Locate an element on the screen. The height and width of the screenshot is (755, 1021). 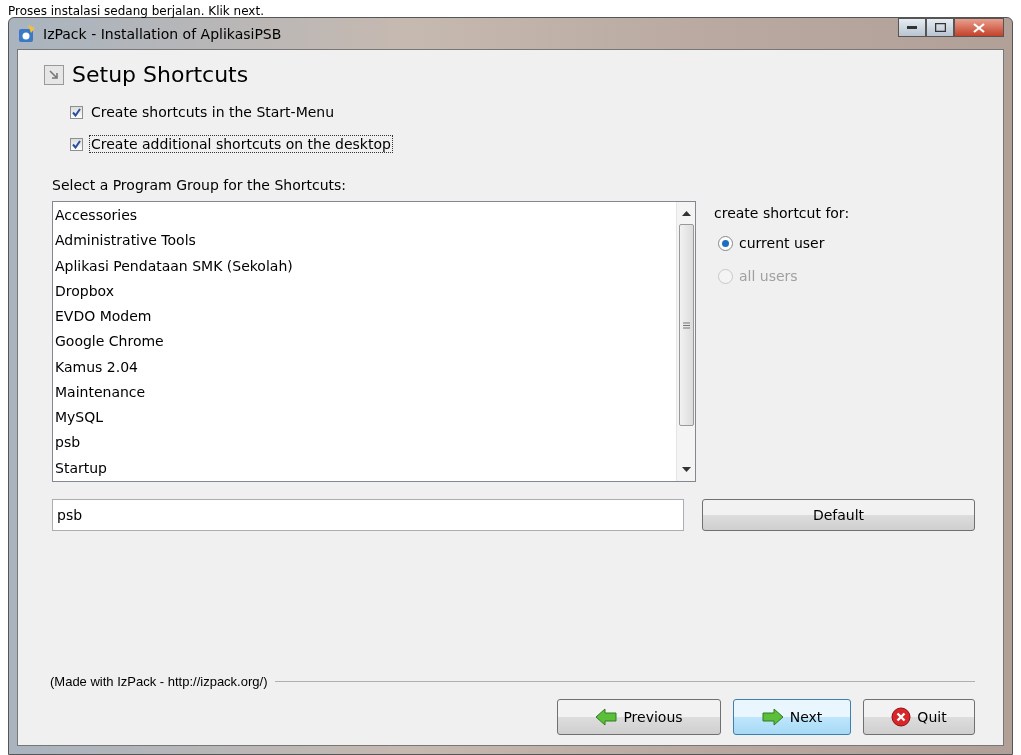
list-item: Accessories is located at coordinates (364, 216).